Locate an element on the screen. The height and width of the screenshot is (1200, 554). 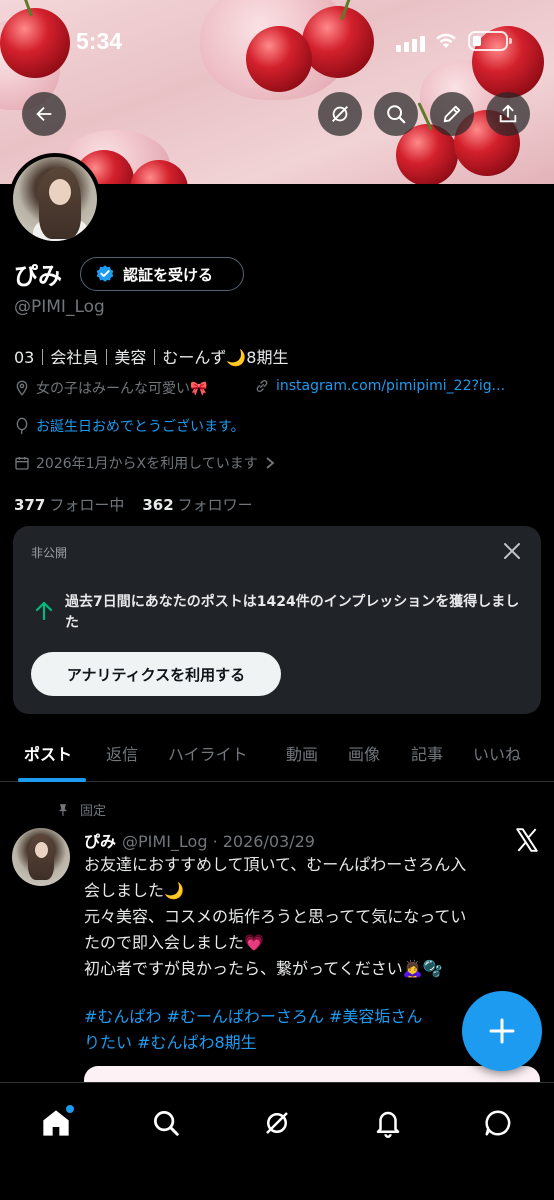
back-button is located at coordinates (44, 114).